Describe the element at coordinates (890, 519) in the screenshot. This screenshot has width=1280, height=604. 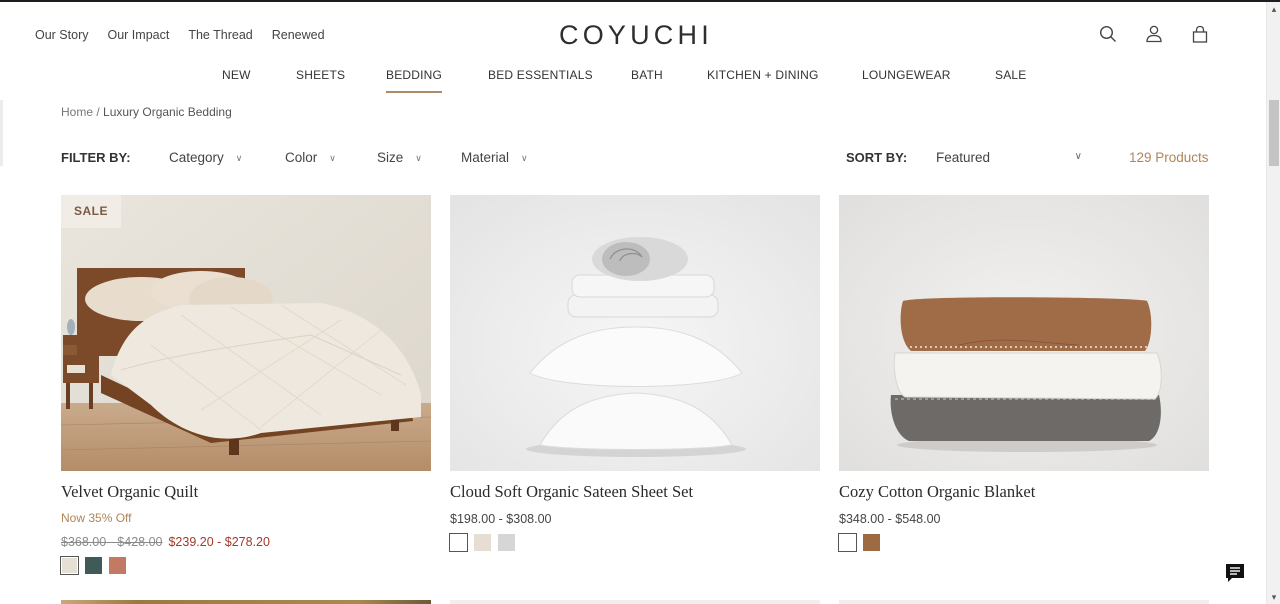
I see `product-price: $348.00 - $548.00` at that location.